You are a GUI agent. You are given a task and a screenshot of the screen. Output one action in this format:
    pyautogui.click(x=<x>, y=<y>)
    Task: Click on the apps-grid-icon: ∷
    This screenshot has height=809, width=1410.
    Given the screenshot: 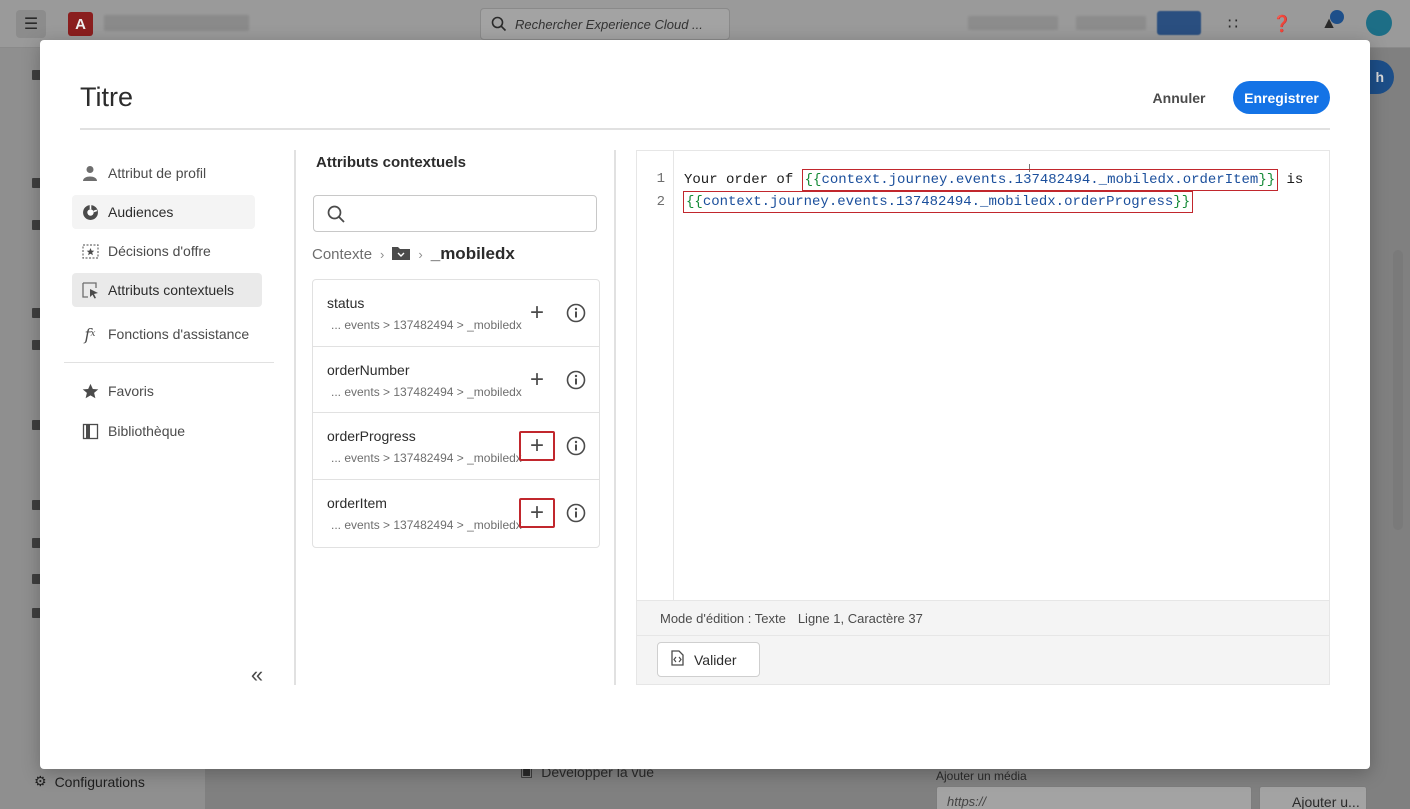 What is the action you would take?
    pyautogui.click(x=1233, y=24)
    